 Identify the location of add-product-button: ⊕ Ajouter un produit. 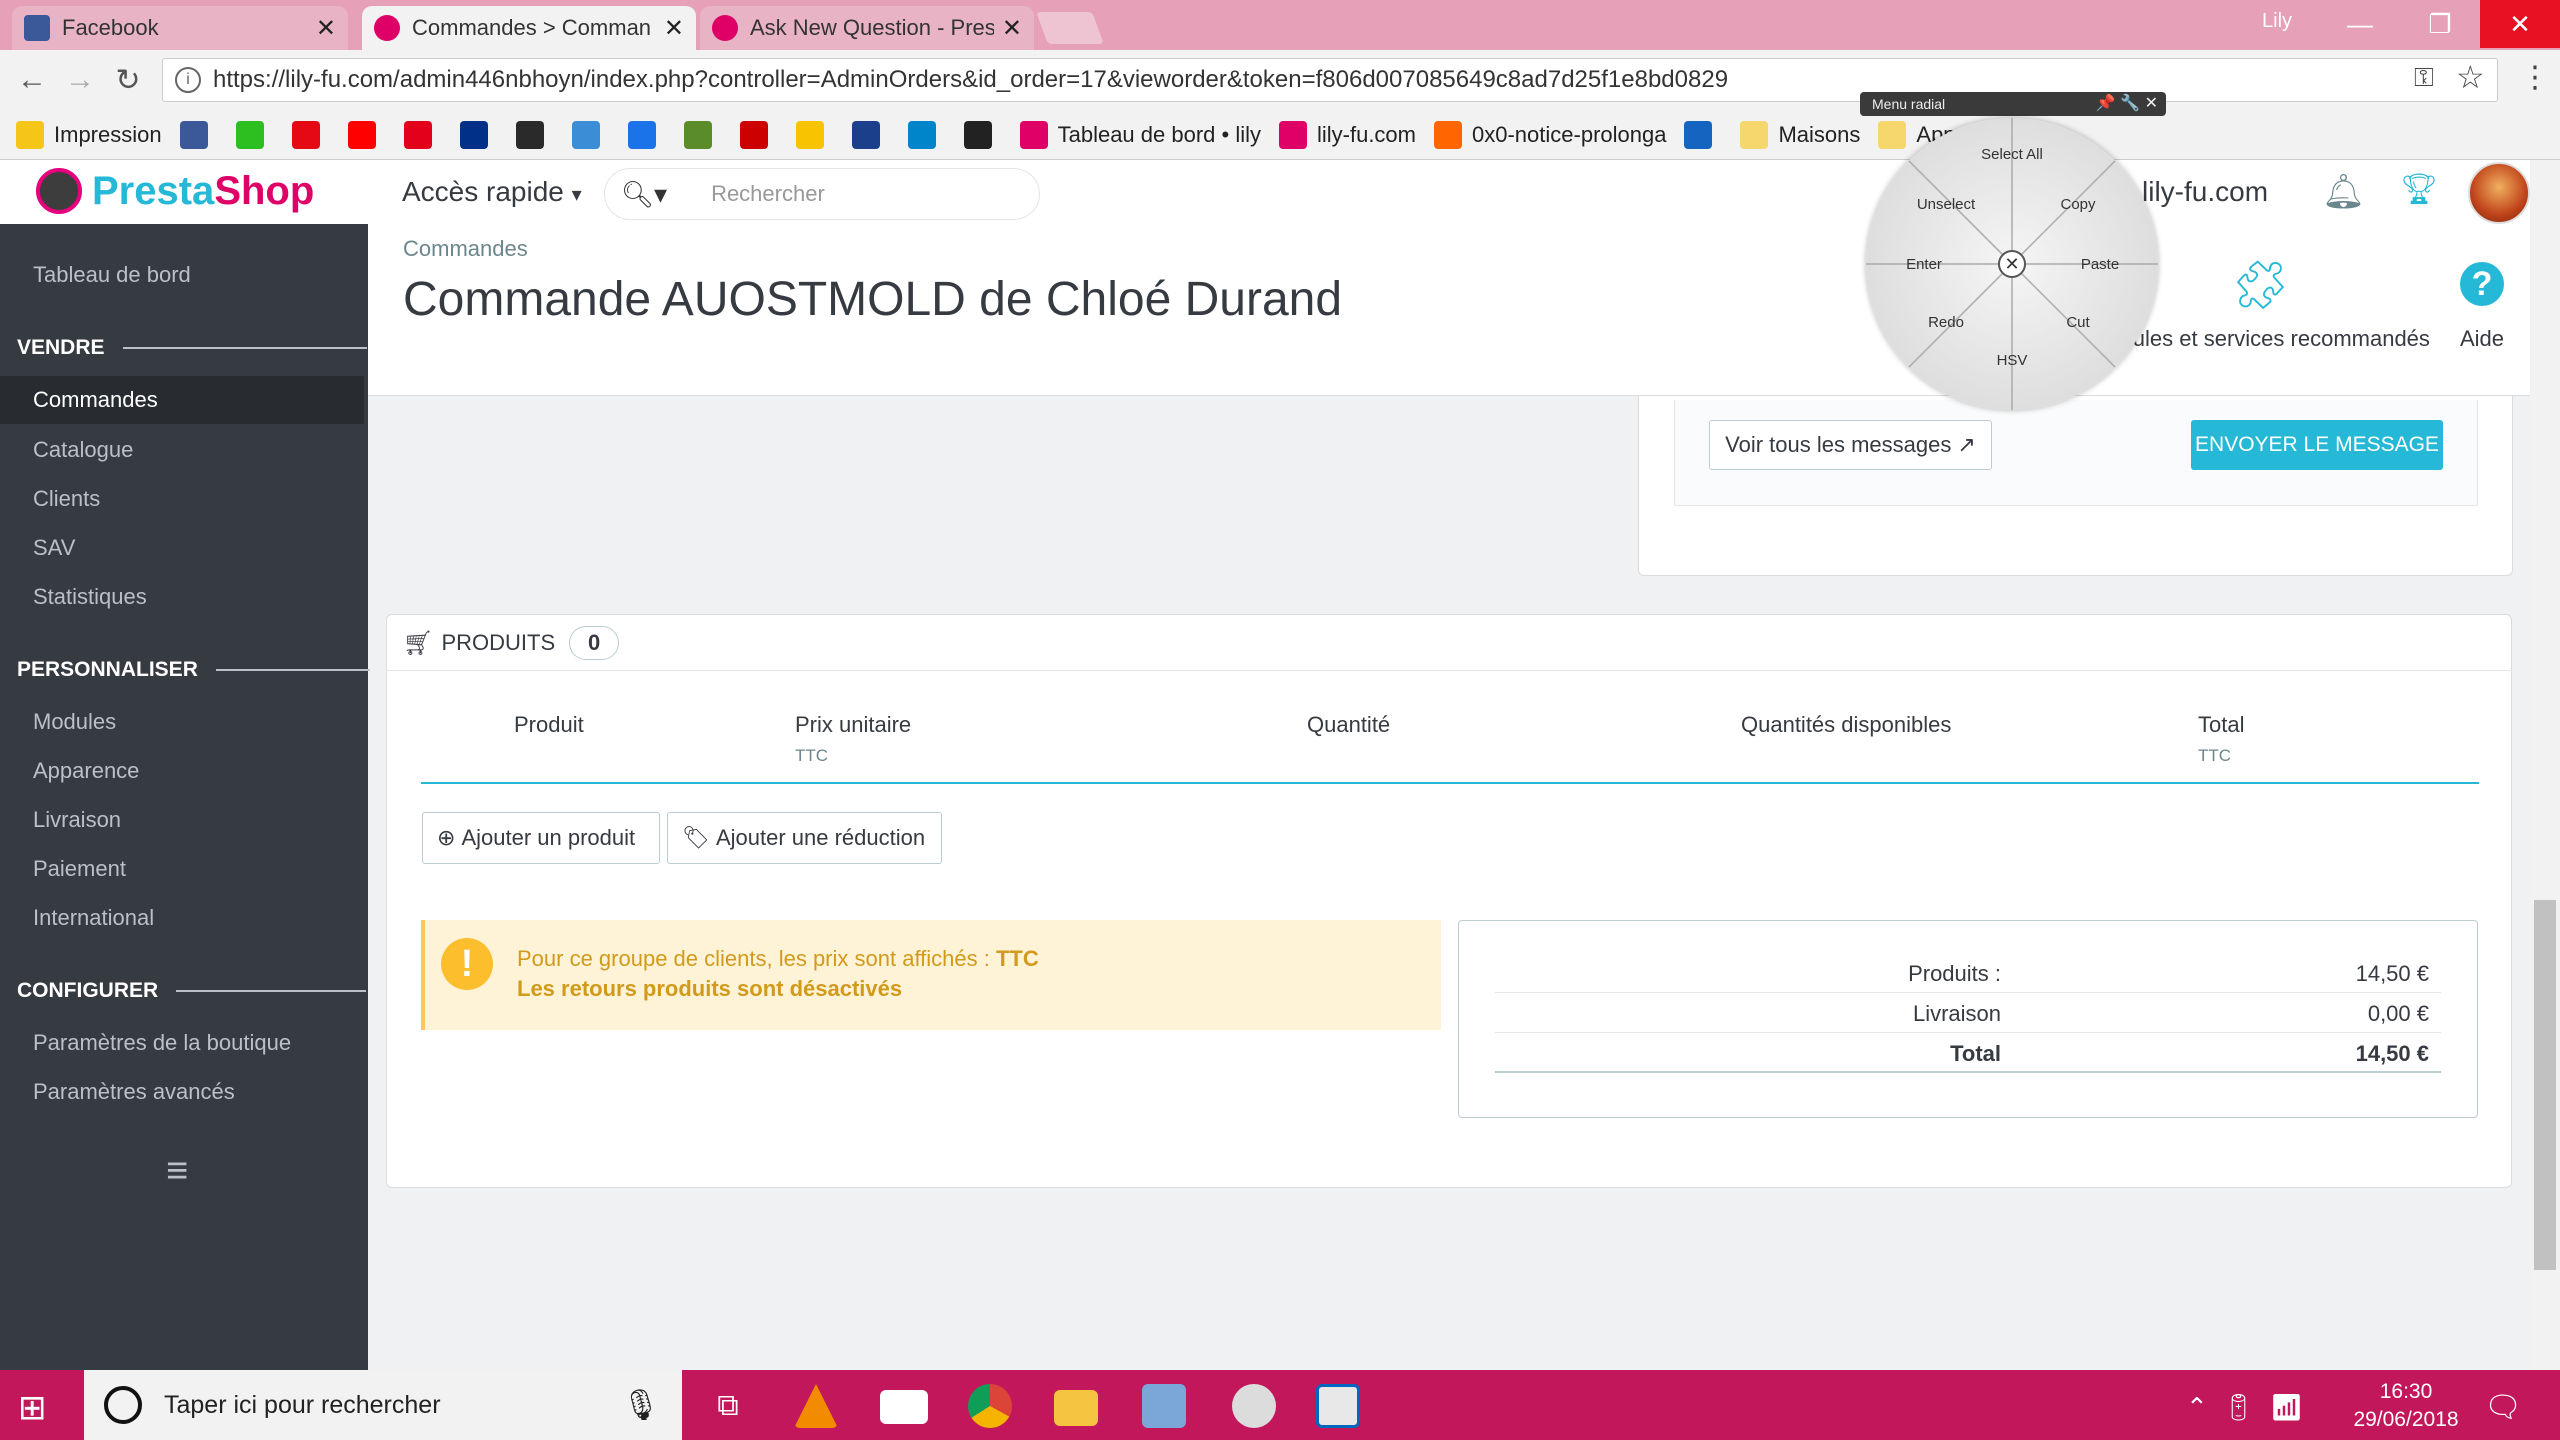
(541, 838).